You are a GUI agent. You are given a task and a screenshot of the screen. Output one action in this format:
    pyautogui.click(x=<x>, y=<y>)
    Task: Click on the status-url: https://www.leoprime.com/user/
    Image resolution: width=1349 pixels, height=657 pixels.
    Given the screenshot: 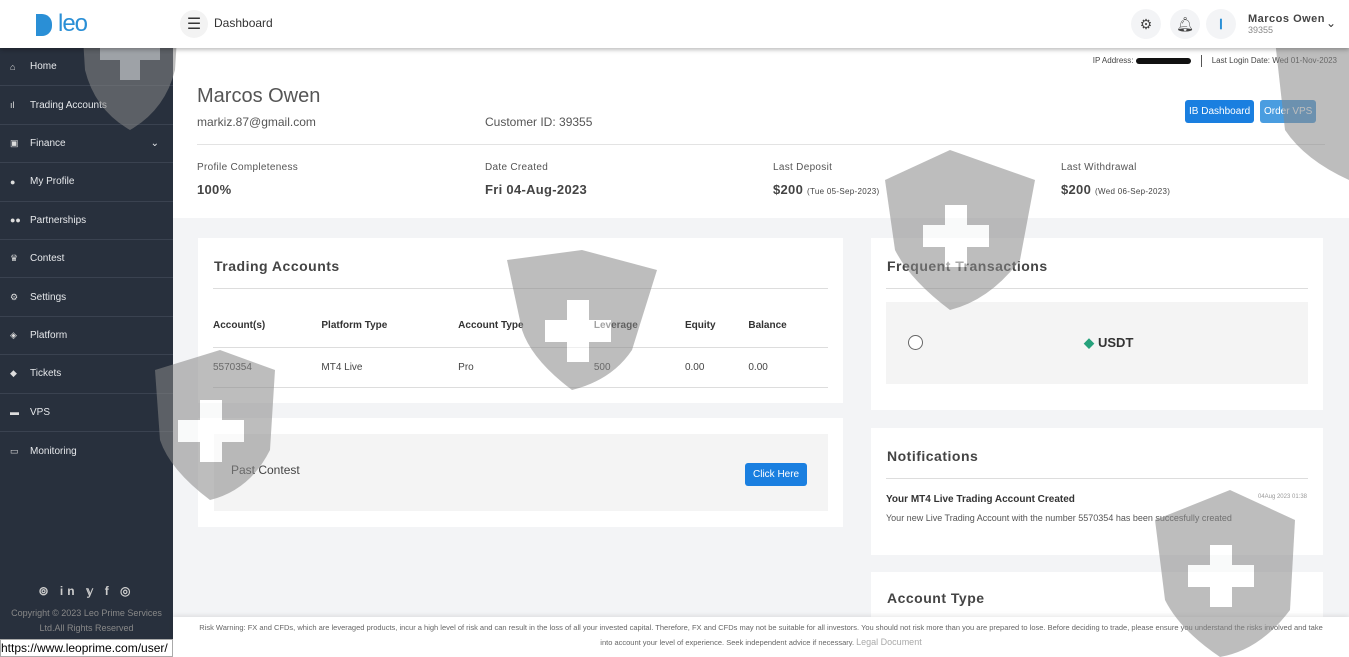 What is the action you would take?
    pyautogui.click(x=86, y=648)
    